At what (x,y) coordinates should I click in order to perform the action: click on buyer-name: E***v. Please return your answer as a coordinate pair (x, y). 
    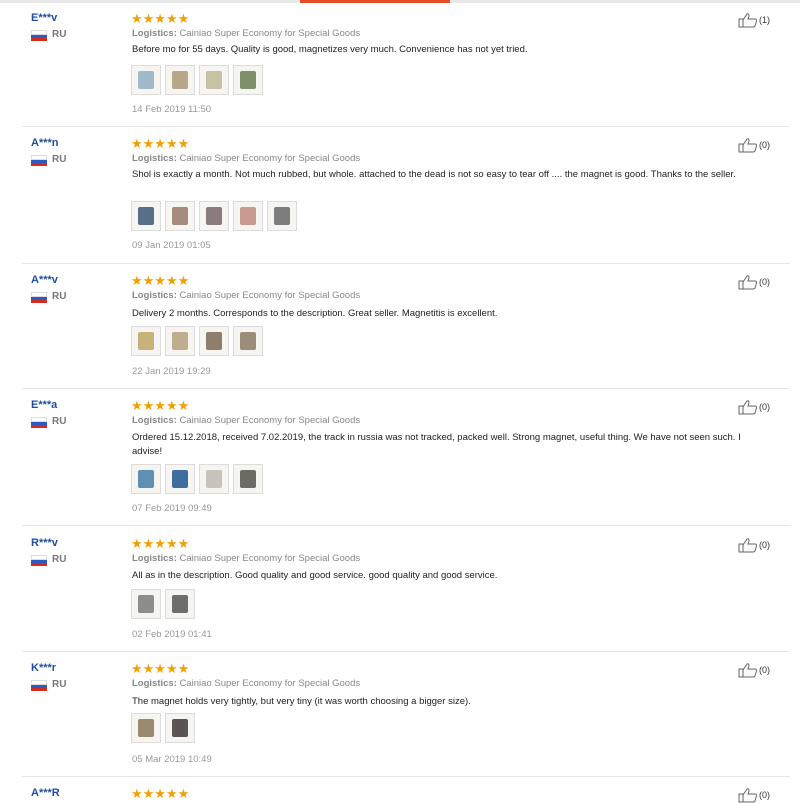
    Looking at the image, I should click on (44, 18).